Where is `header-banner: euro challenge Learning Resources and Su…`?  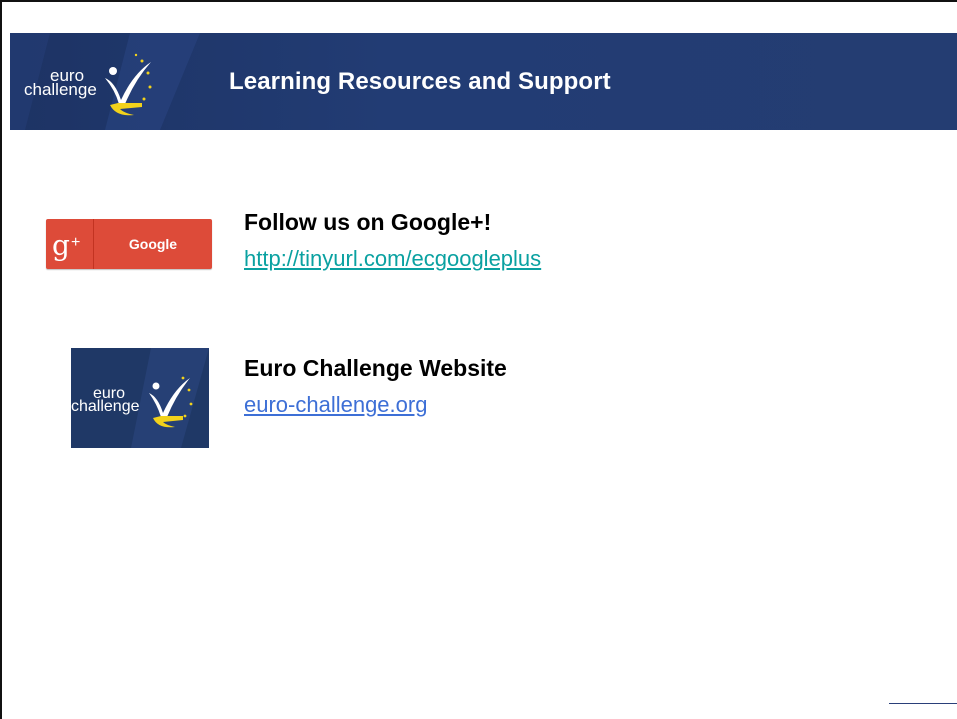
header-banner: euro challenge Learning Resources and Su… is located at coordinates (483, 81).